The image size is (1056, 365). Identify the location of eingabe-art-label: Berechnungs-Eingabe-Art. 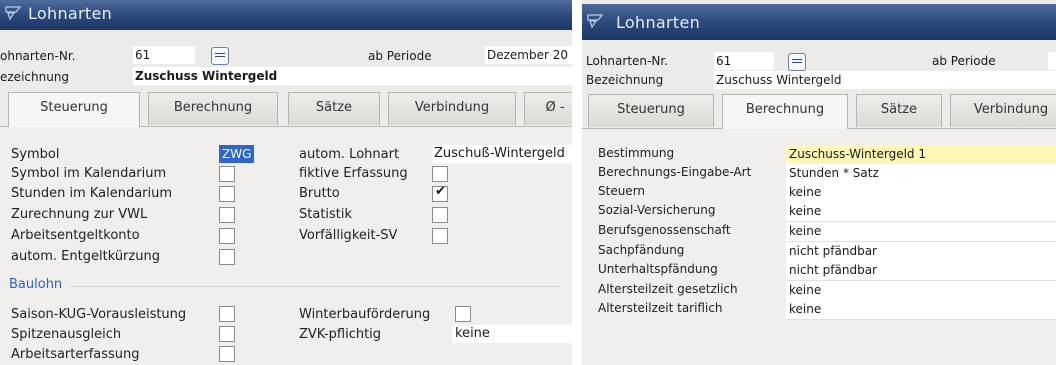
(675, 172).